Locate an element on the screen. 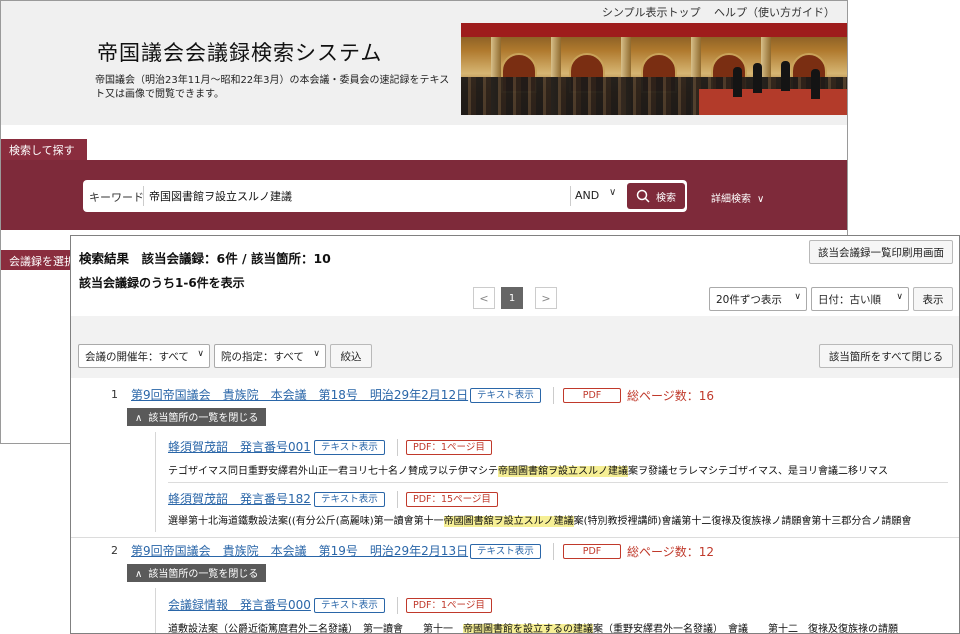  advanced-search-link: 詳細検索 ∨ is located at coordinates (737, 197).